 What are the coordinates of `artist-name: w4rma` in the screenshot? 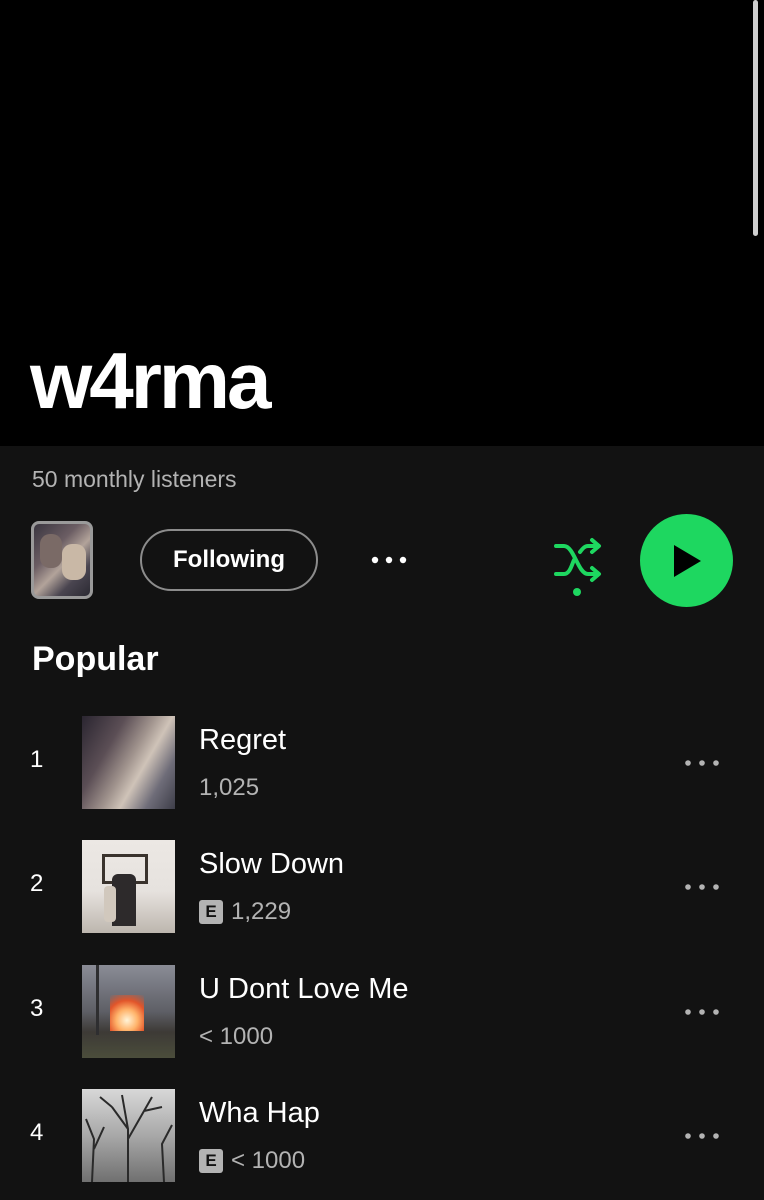 It's located at (150, 380).